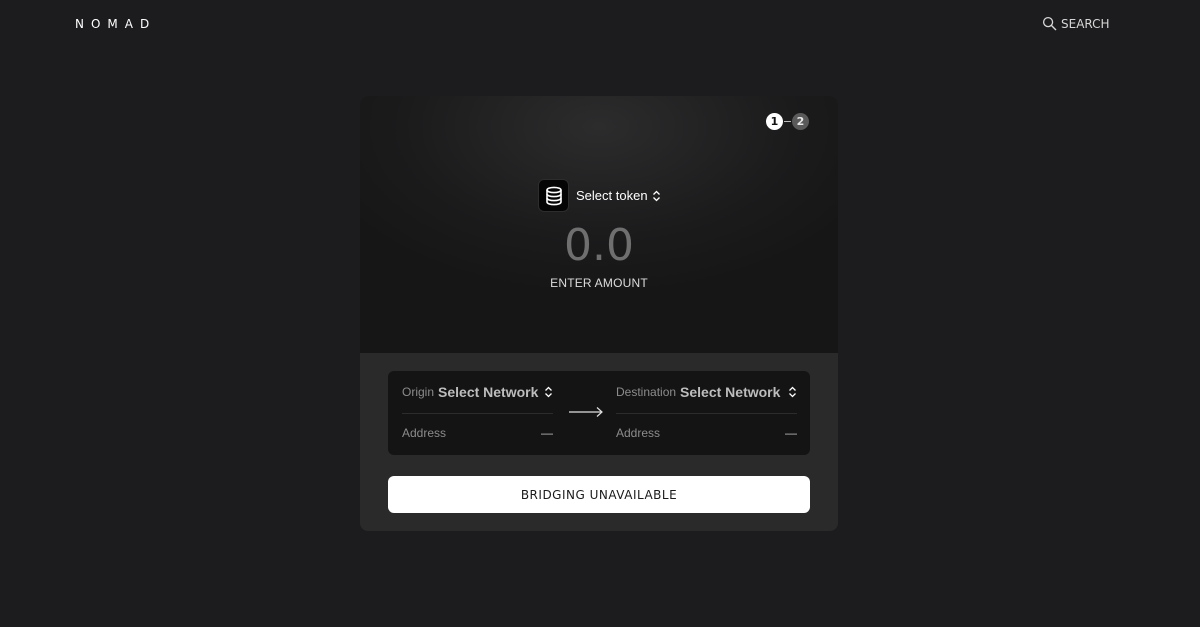  What do you see at coordinates (424, 433) in the screenshot?
I see `origin-address-label: Address` at bounding box center [424, 433].